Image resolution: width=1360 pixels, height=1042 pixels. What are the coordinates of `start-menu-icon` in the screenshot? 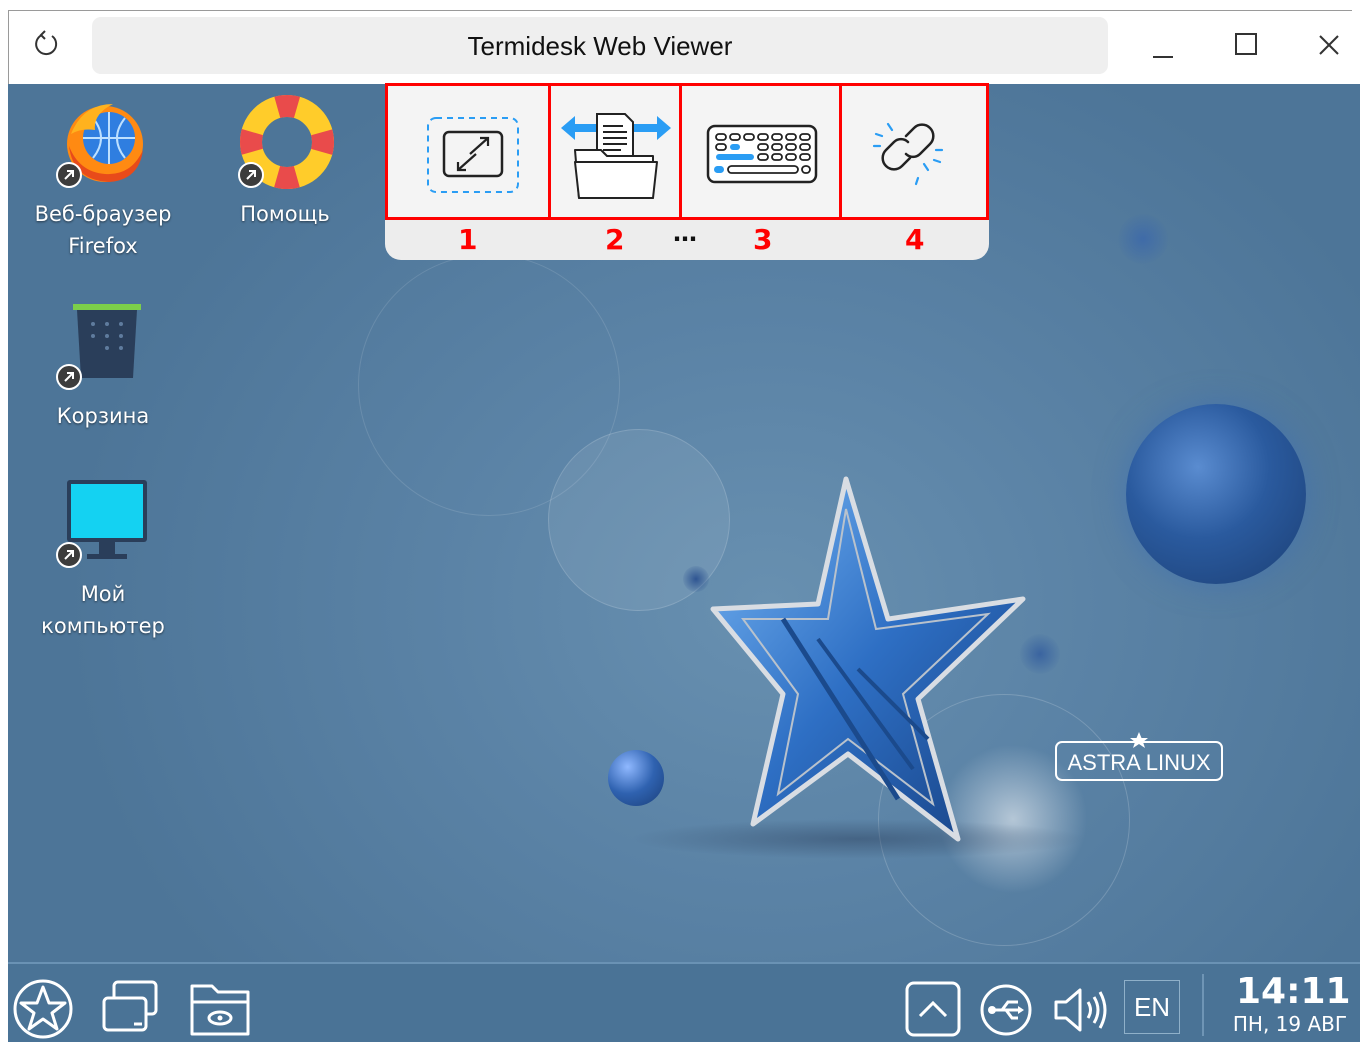 It's located at (43, 1009).